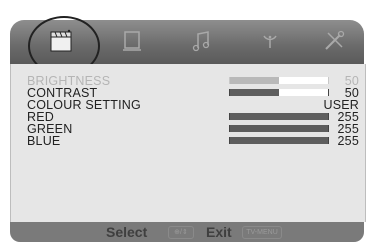 Image resolution: width=379 pixels, height=245 pixels. I want to click on tab-screen, so click(132, 41).